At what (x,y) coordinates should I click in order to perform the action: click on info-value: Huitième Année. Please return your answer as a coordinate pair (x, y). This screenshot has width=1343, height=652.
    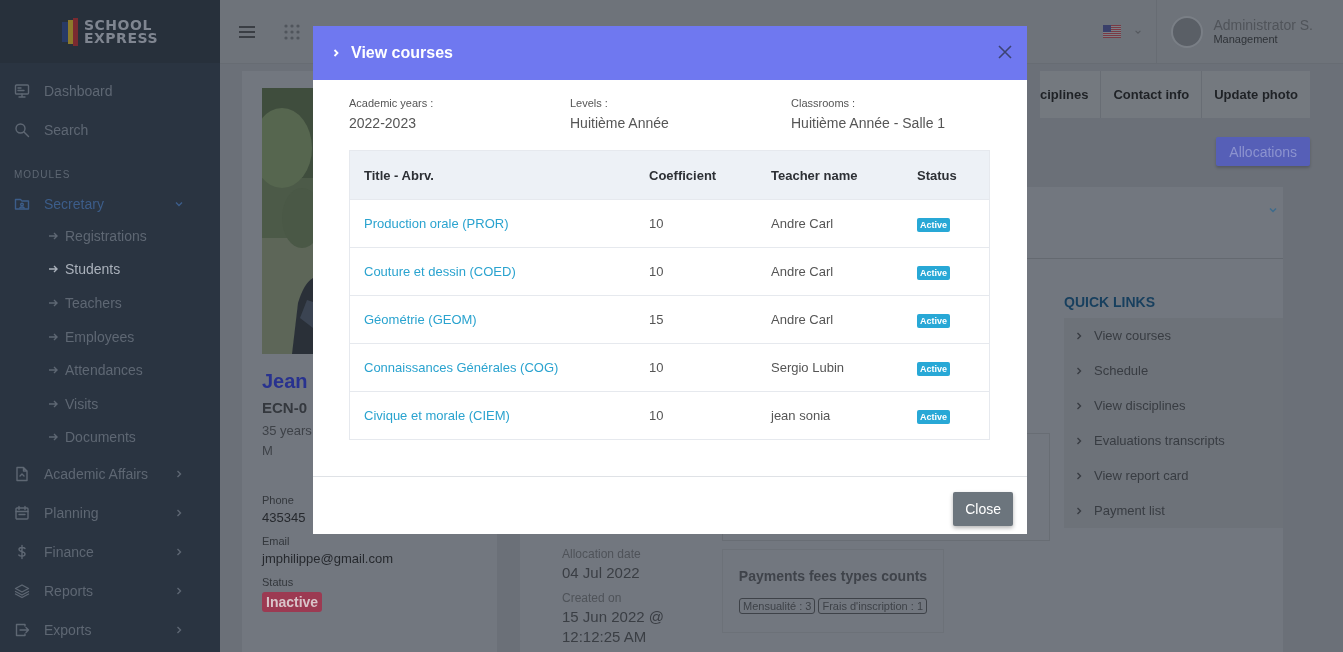
    Looking at the image, I should click on (620, 123).